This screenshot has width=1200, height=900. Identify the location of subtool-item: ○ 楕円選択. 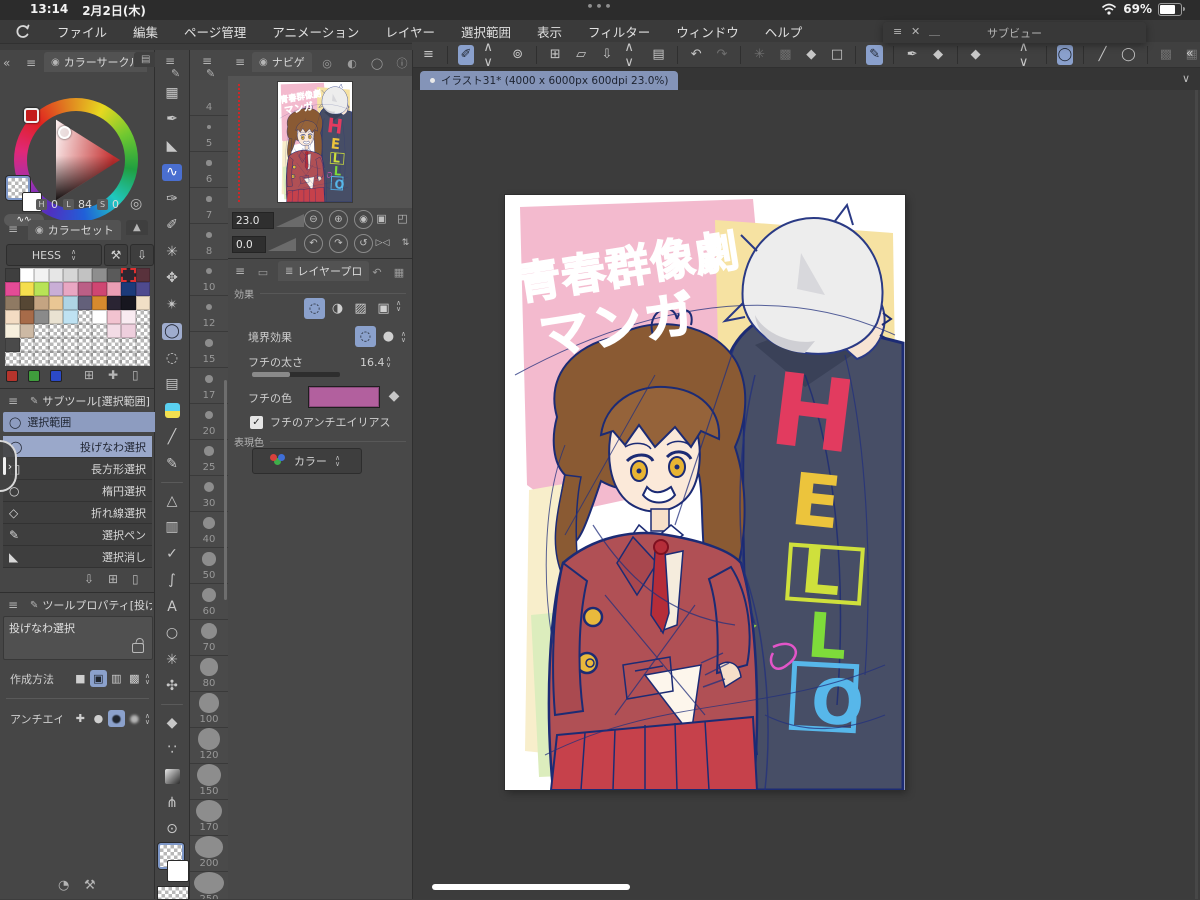
(77, 491).